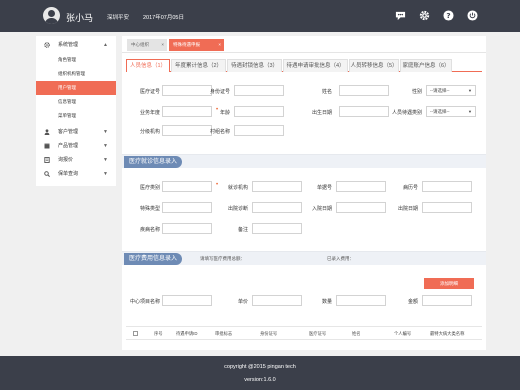 Image resolution: width=520 pixels, height=390 pixels. What do you see at coordinates (149, 132) in the screenshot?
I see `label-branch: 分级机构` at bounding box center [149, 132].